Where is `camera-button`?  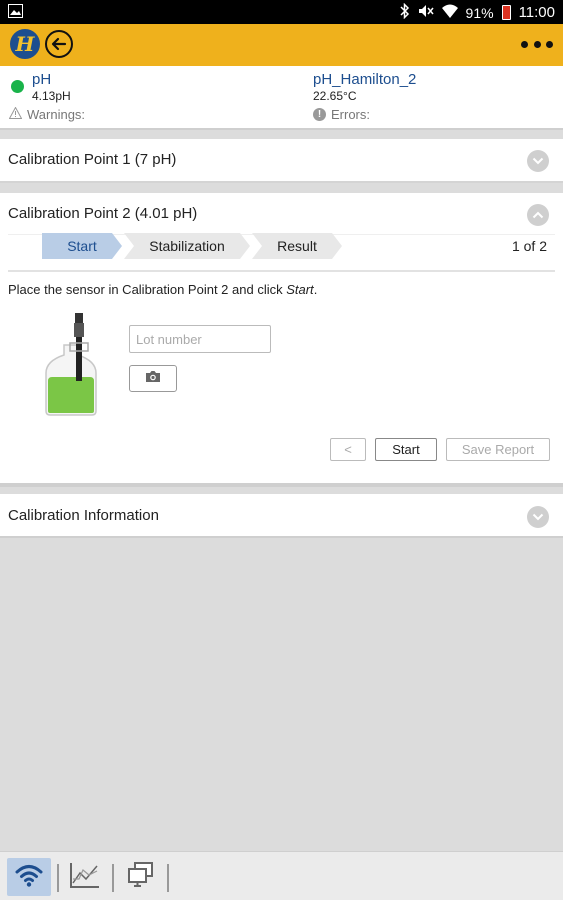
camera-button is located at coordinates (153, 378).